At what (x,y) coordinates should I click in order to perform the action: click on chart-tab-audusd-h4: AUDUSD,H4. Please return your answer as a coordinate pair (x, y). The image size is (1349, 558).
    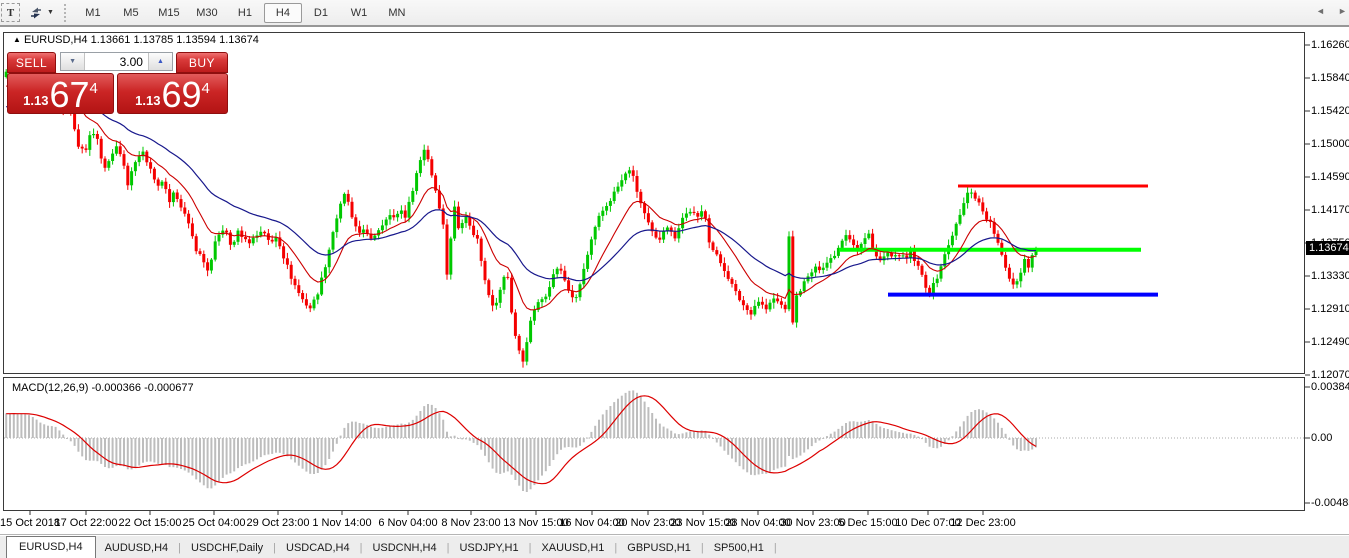
    Looking at the image, I should click on (137, 548).